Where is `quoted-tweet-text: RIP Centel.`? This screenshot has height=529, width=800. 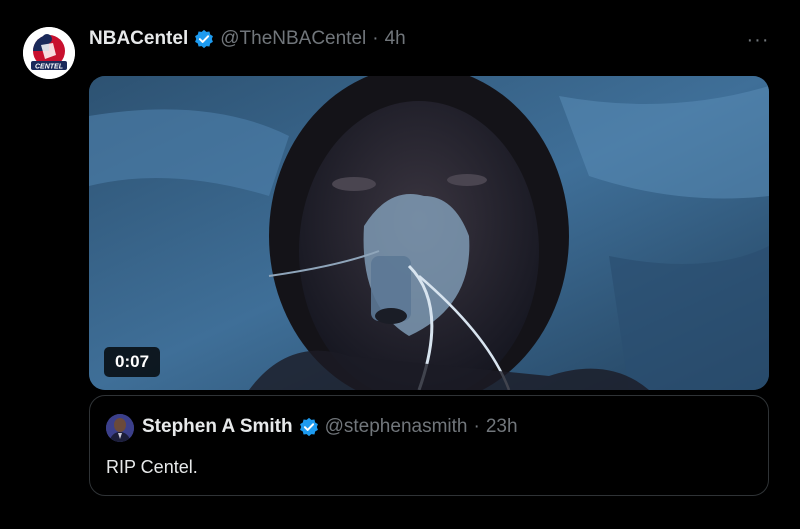
quoted-tweet-text: RIP Centel. is located at coordinates (152, 467).